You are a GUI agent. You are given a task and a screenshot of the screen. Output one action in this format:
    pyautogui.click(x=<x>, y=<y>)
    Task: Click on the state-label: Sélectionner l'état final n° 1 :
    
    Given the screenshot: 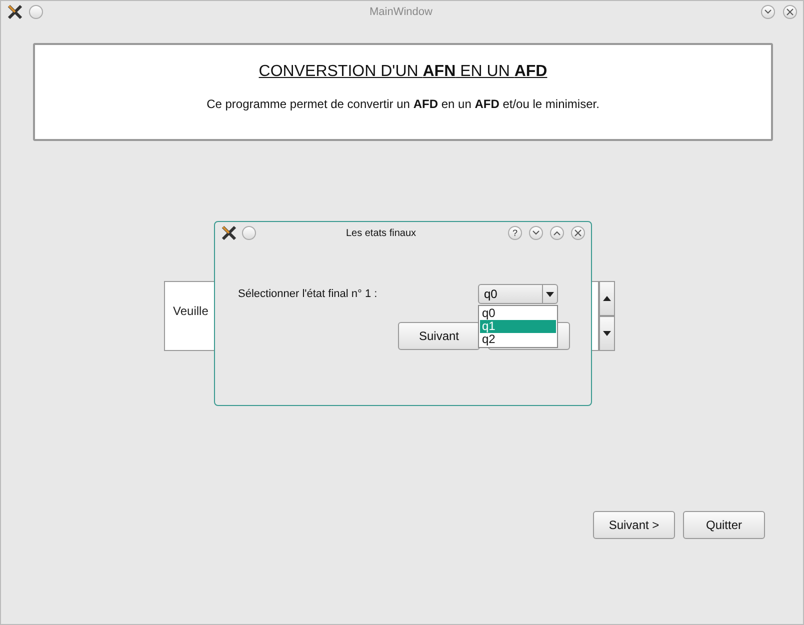 What is the action you would take?
    pyautogui.click(x=308, y=294)
    